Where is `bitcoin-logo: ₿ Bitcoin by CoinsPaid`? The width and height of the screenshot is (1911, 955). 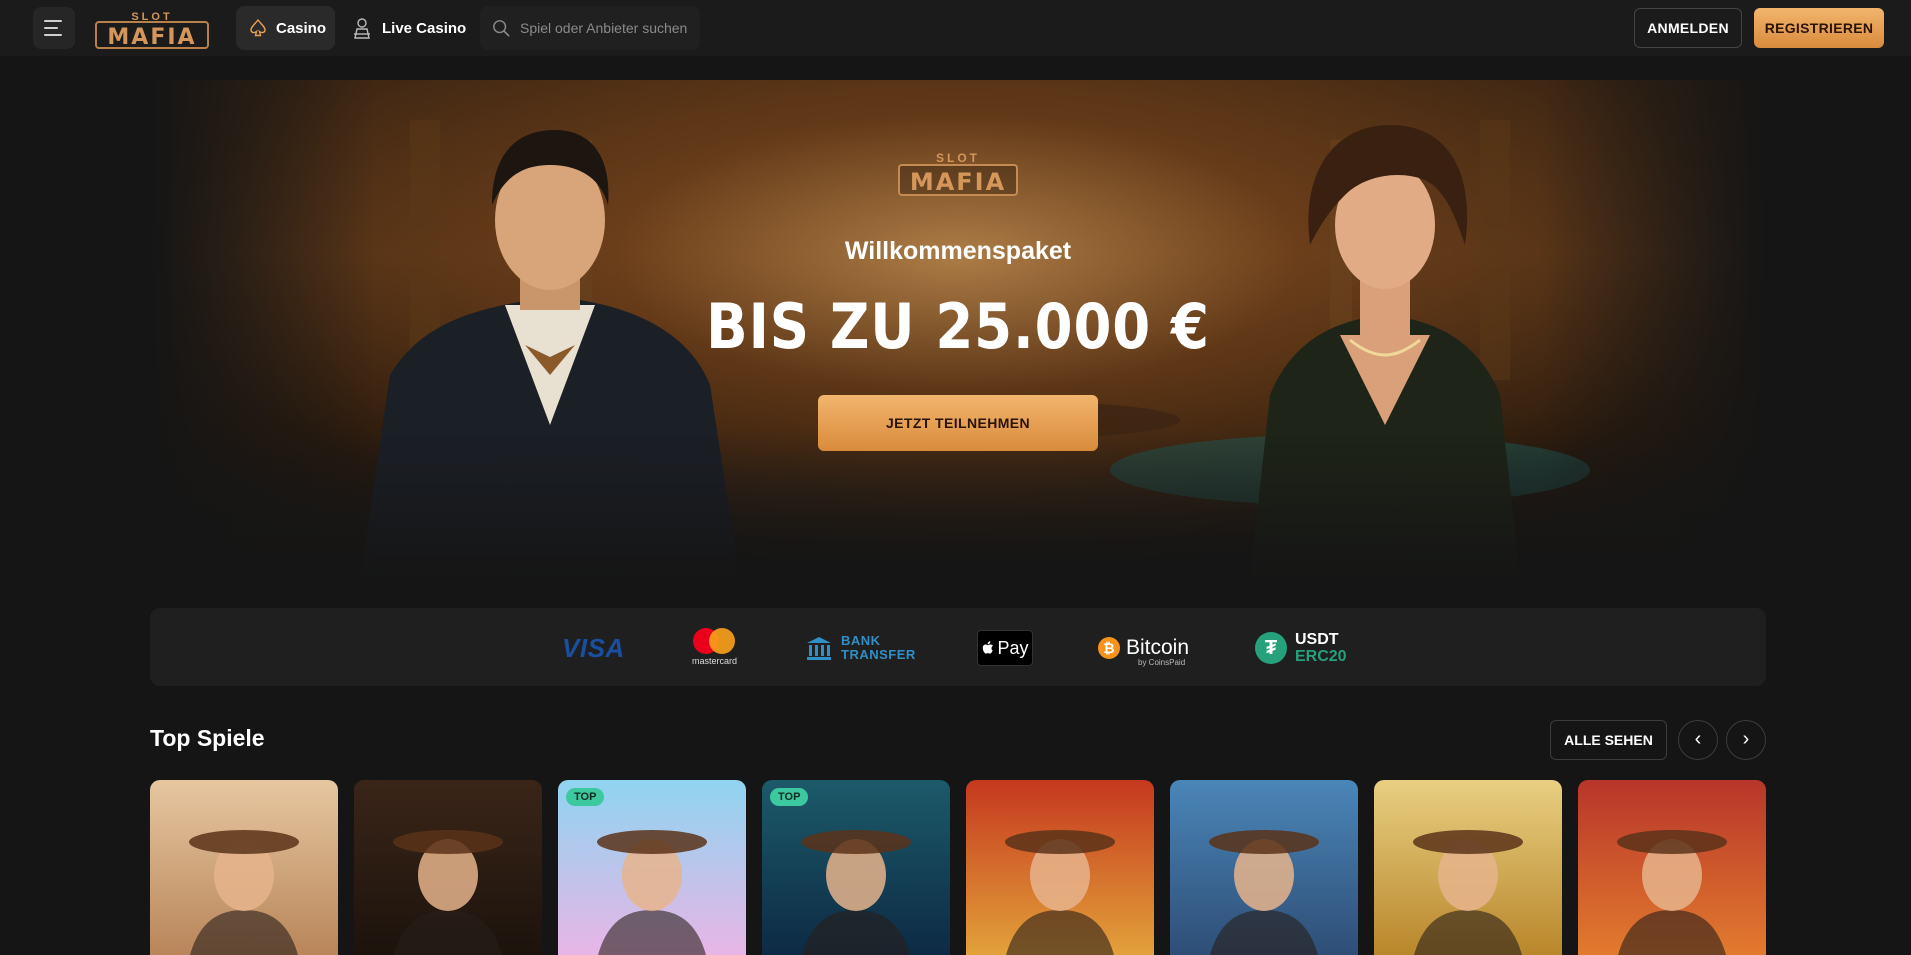 bitcoin-logo: ₿ Bitcoin by CoinsPaid is located at coordinates (1143, 648).